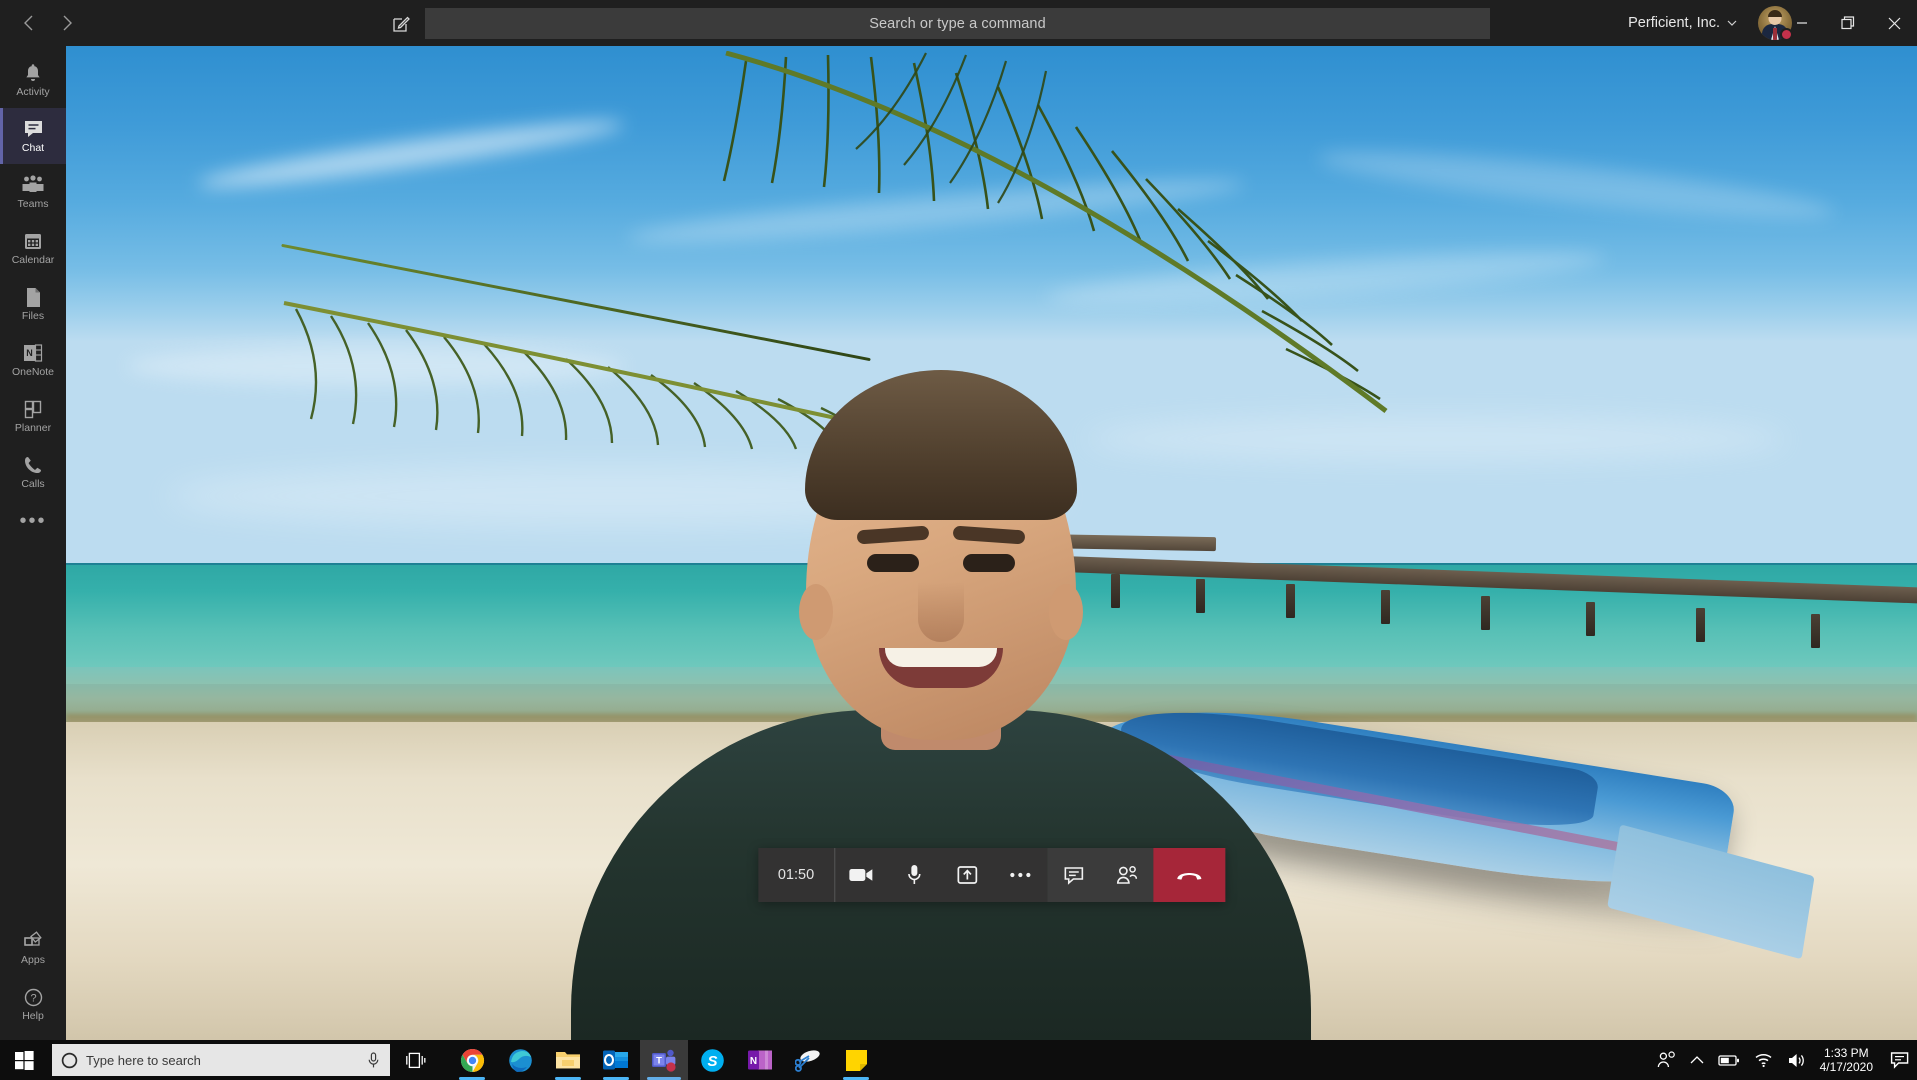  I want to click on taskbar-app-teams: T, so click(664, 1060).